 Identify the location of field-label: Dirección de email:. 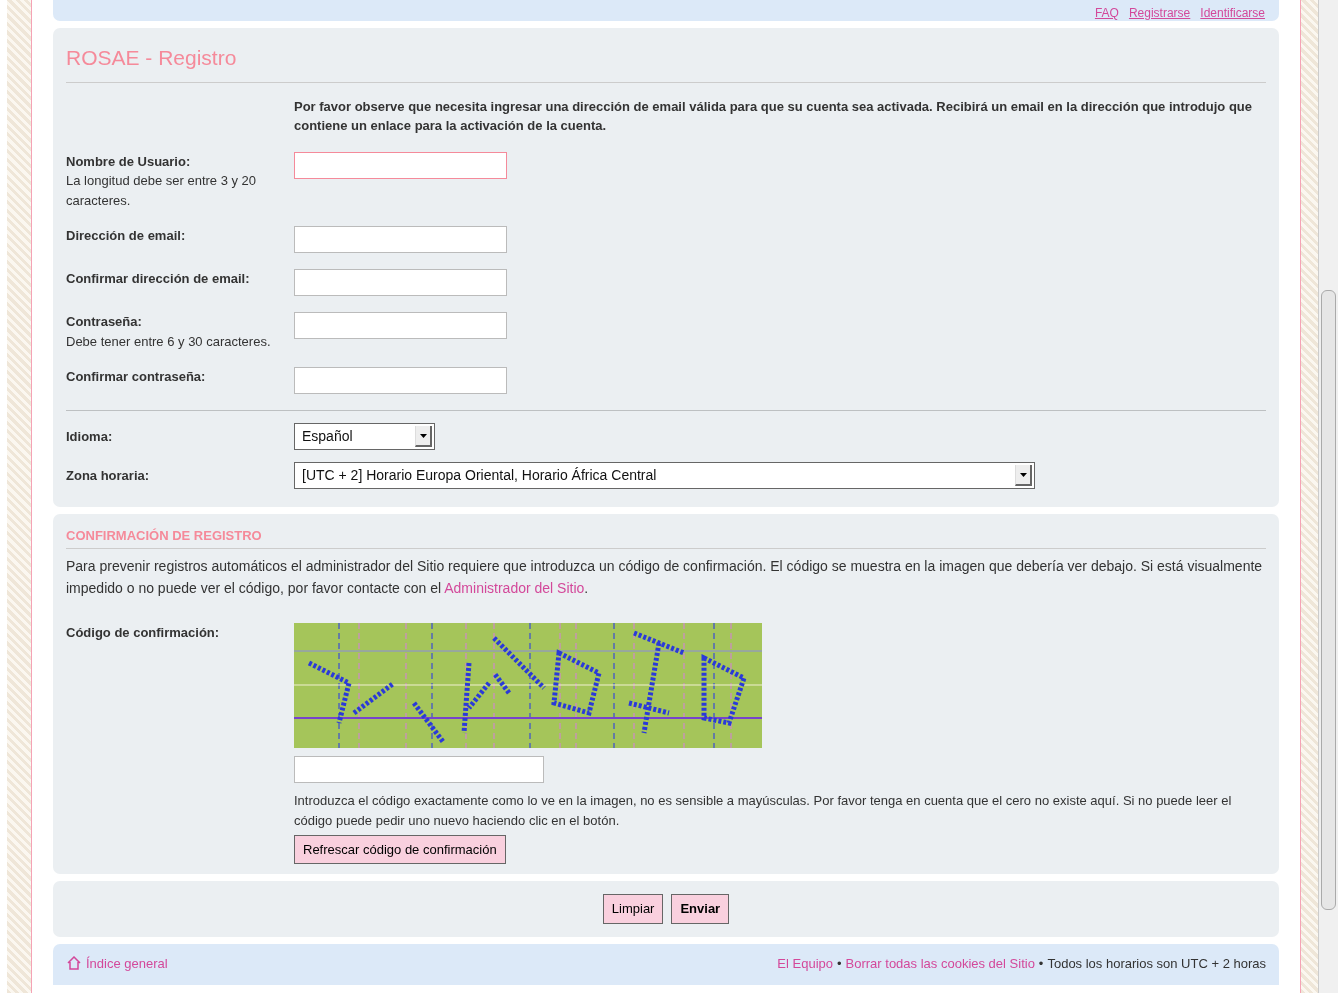
(126, 236).